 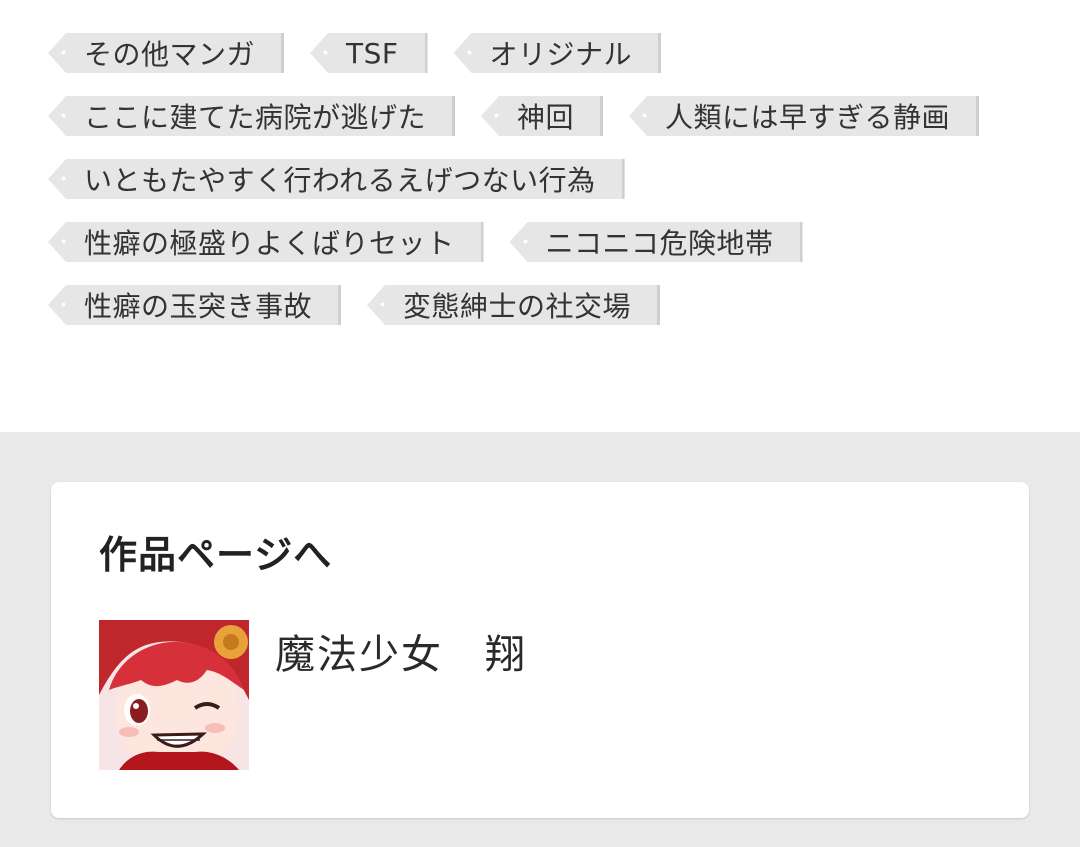 I want to click on character-thumbnail, so click(x=174, y=695).